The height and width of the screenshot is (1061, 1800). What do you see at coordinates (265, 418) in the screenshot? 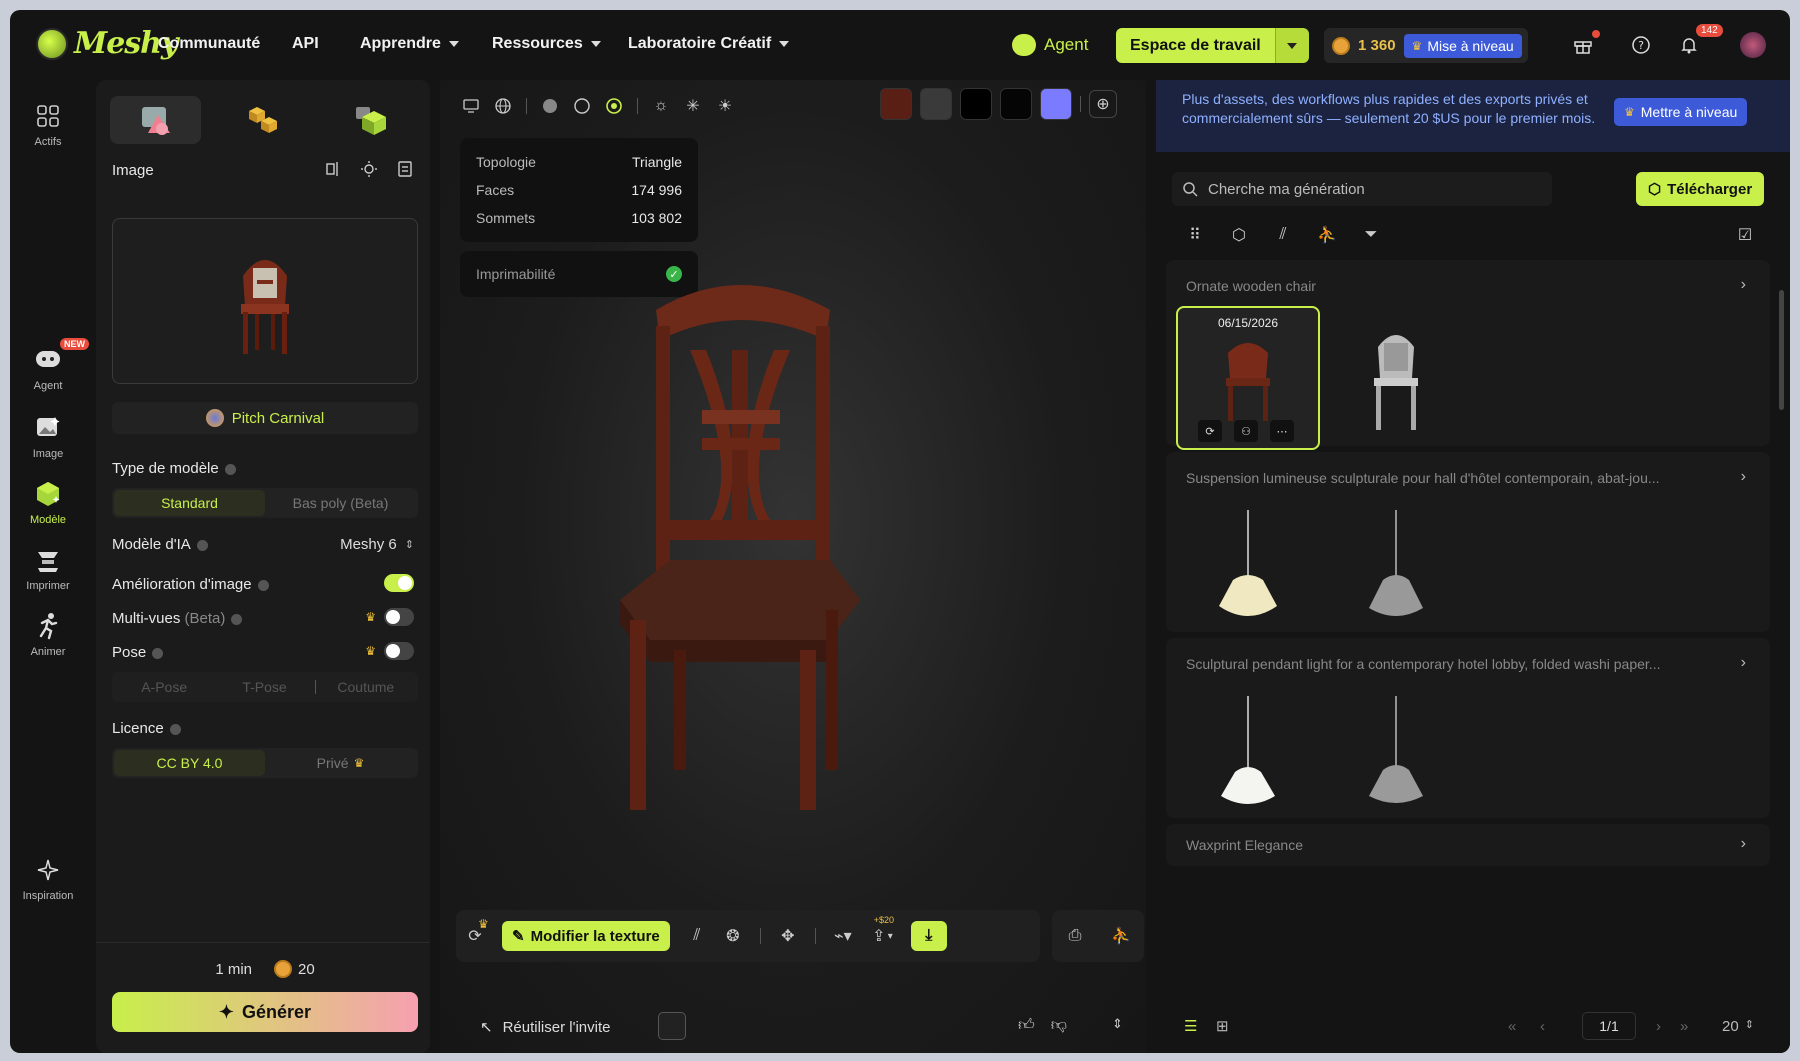
I see `pitch-carnival-banner: Pitch Carnival` at bounding box center [265, 418].